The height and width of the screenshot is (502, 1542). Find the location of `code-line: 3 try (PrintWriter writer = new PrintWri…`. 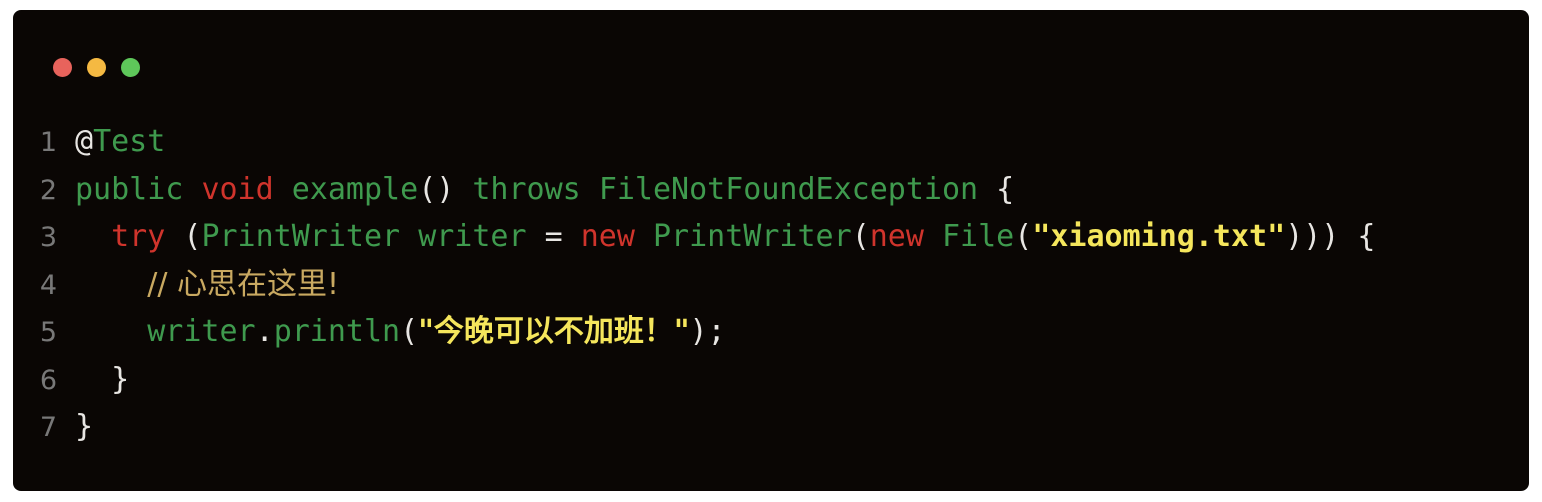

code-line: 3 try (PrintWriter writer = new PrintWri… is located at coordinates (771, 237).